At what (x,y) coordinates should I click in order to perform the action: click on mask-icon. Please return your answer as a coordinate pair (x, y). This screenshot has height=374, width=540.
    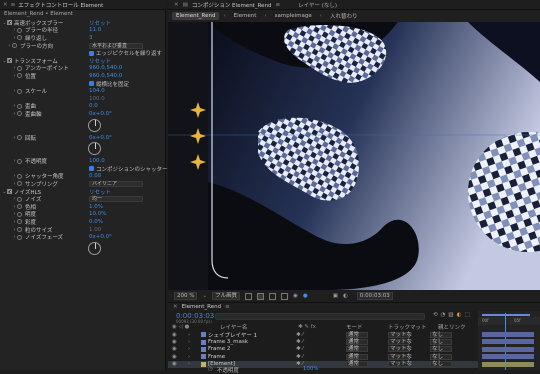
    Looking at the image, I should click on (273, 296).